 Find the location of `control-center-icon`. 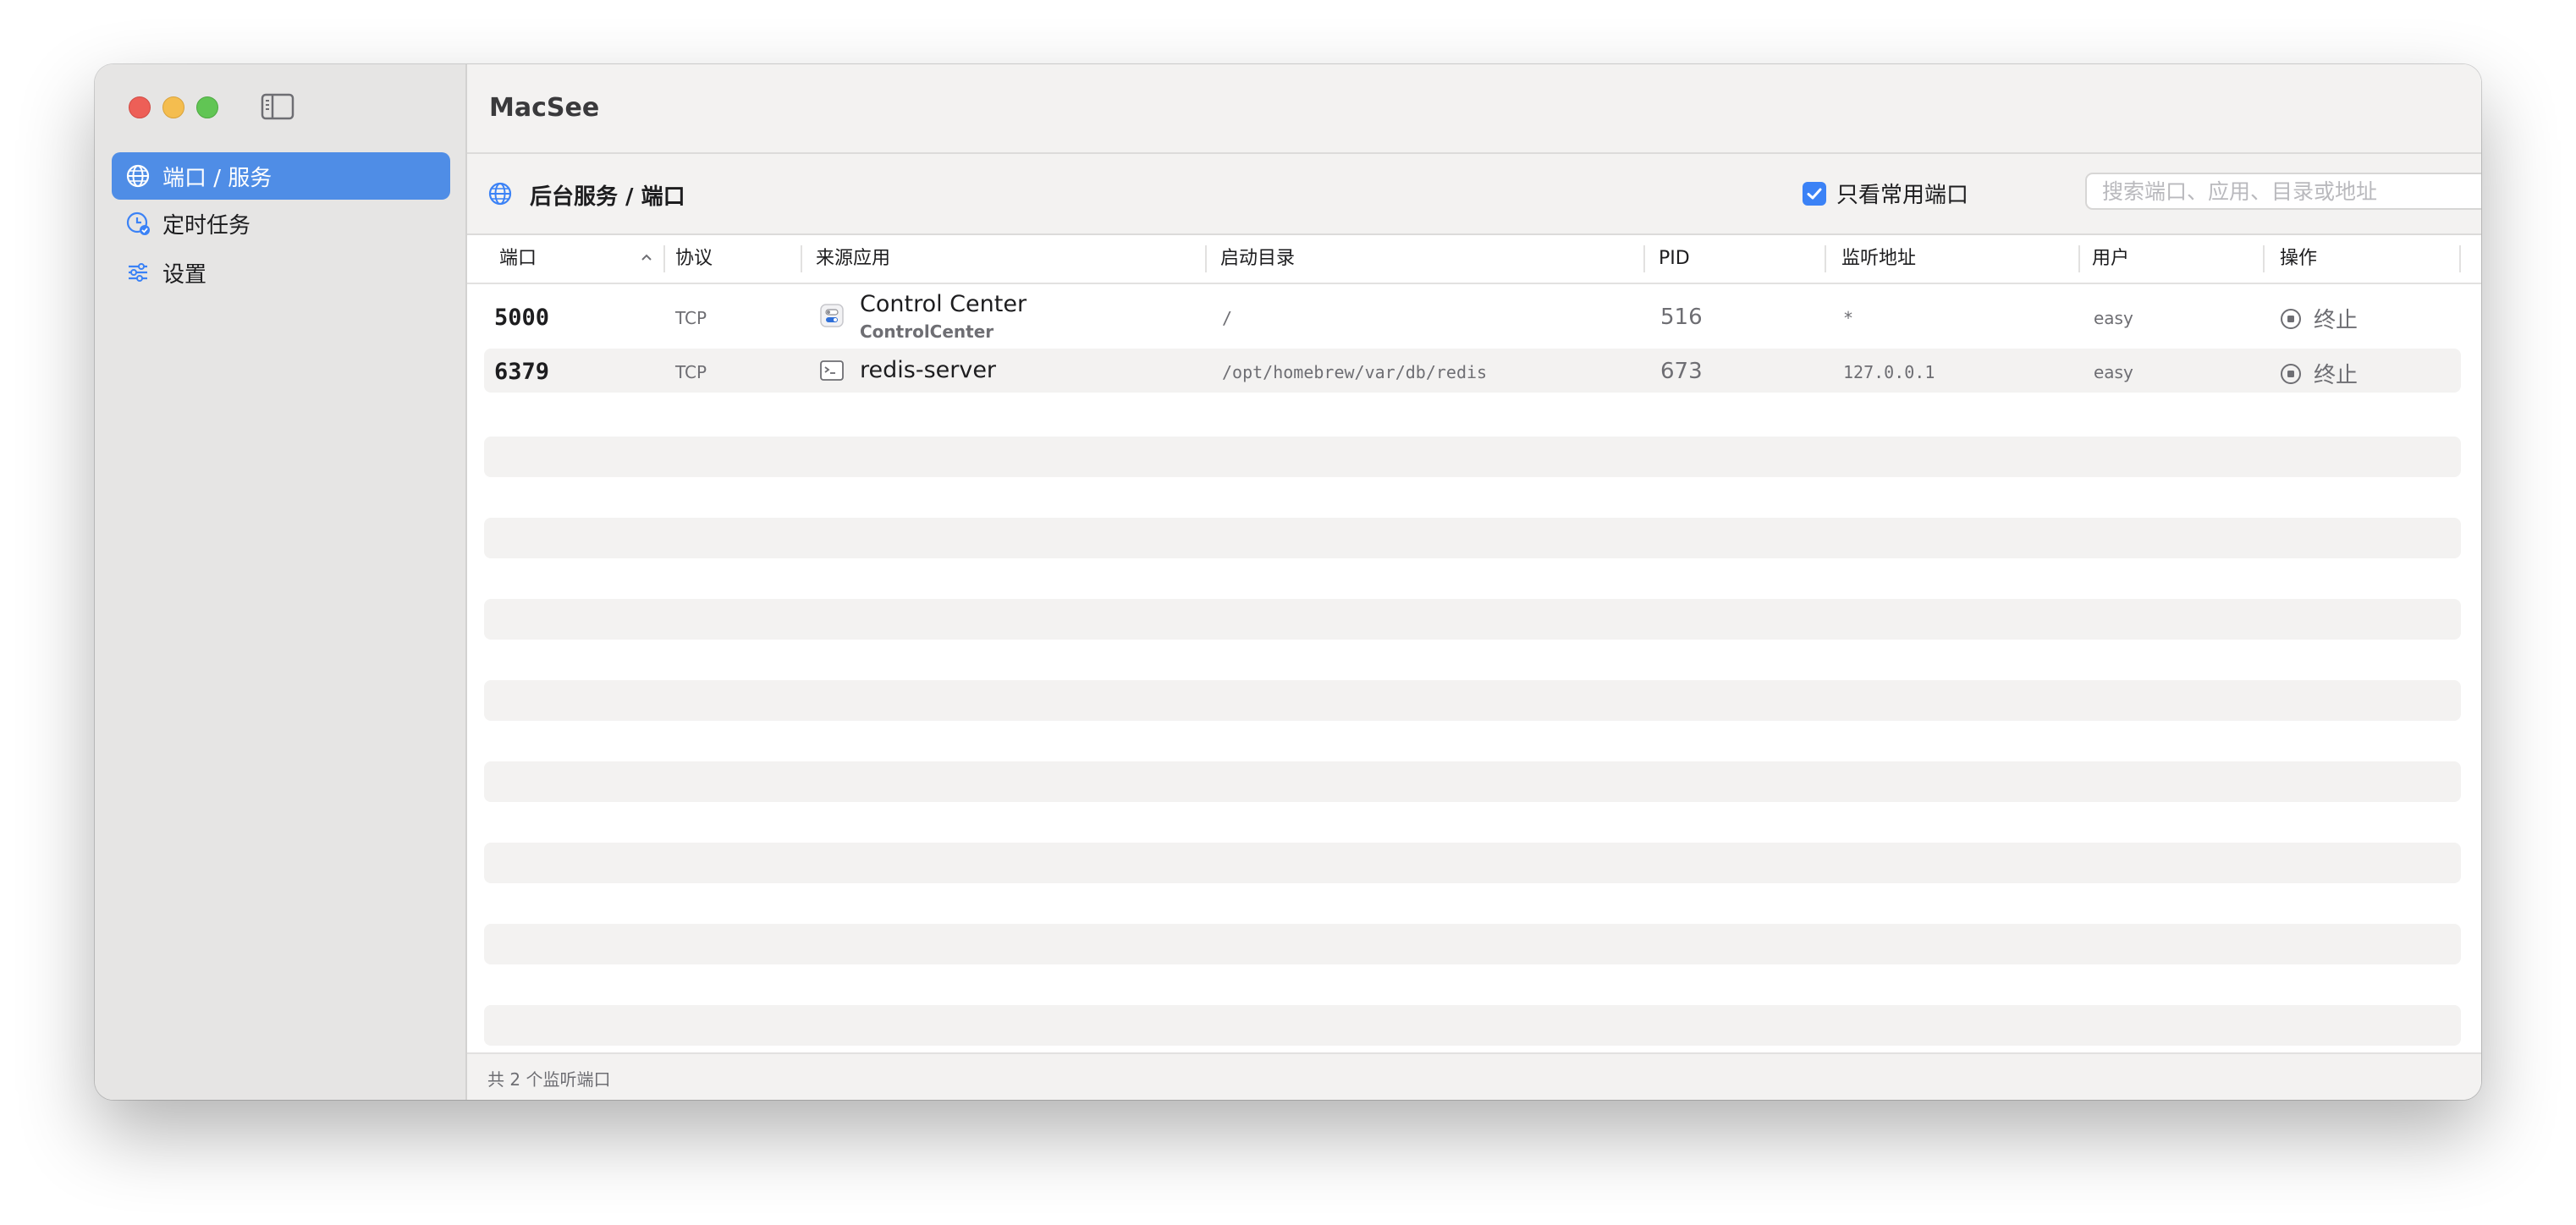

control-center-icon is located at coordinates (832, 317).